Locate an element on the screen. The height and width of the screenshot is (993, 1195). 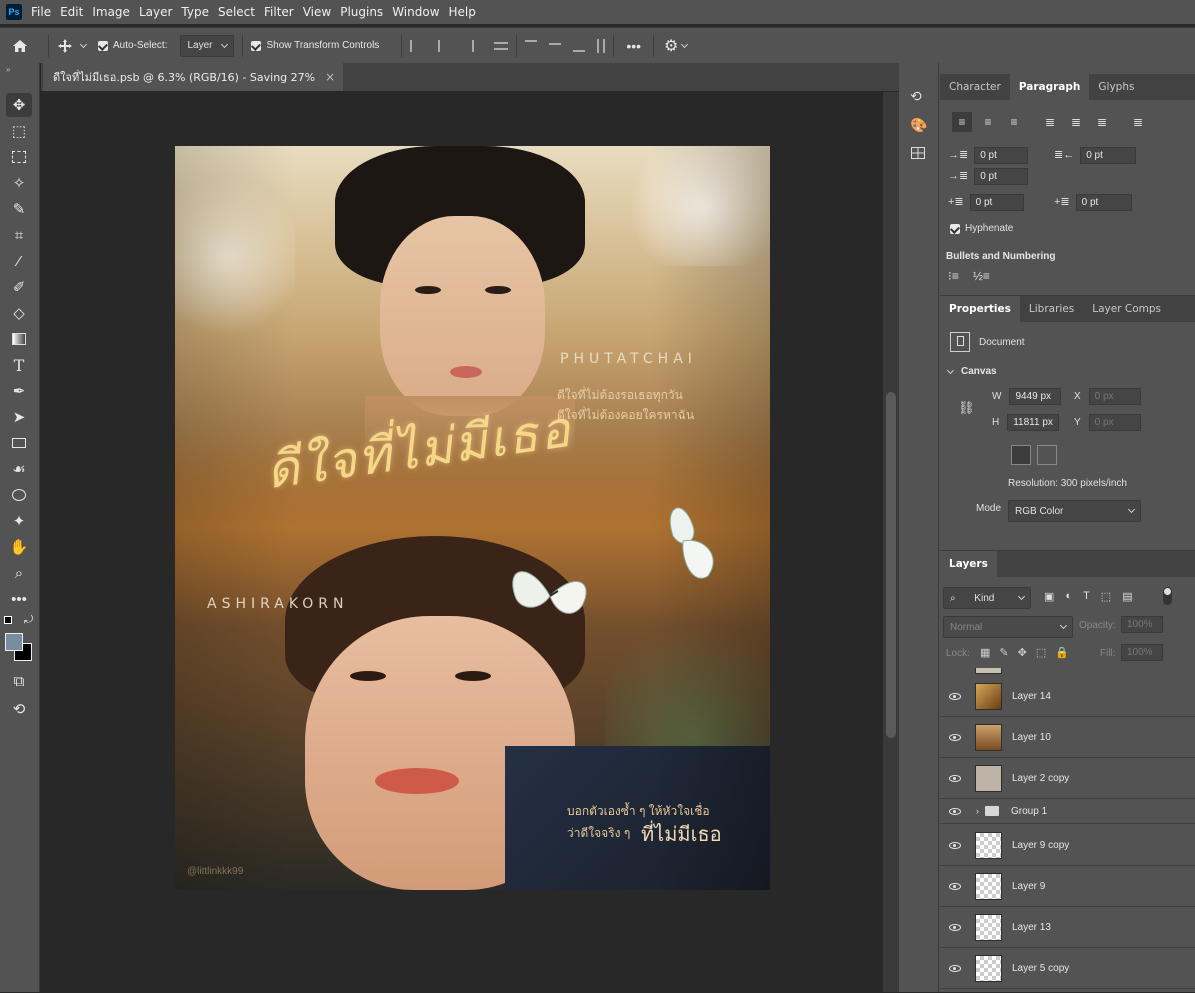
hyphenate-checkbox: Hyphenate is located at coordinates (981, 228).